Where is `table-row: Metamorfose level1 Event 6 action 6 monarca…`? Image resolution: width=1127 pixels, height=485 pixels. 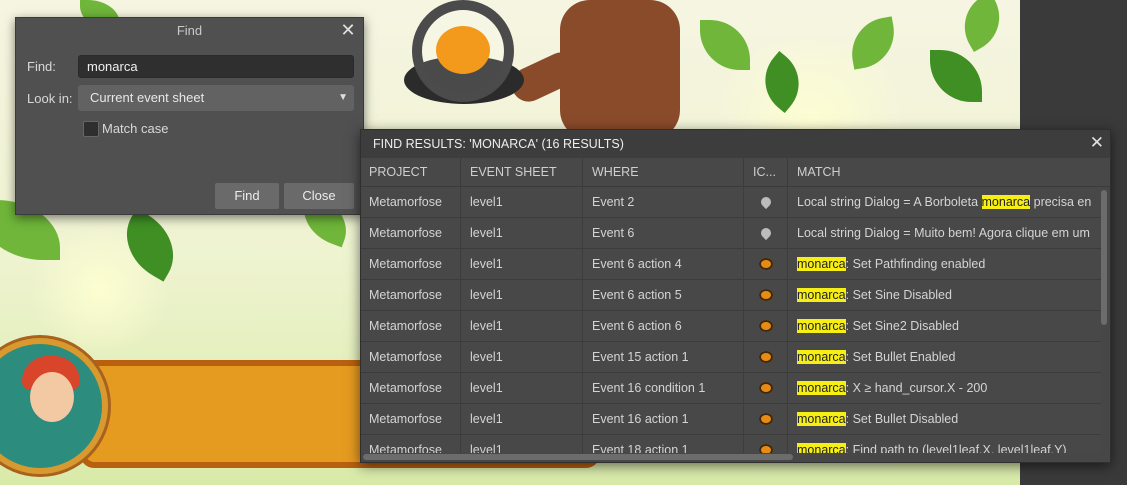
table-row: Metamorfose level1 Event 6 action 6 monarca… is located at coordinates (731, 326).